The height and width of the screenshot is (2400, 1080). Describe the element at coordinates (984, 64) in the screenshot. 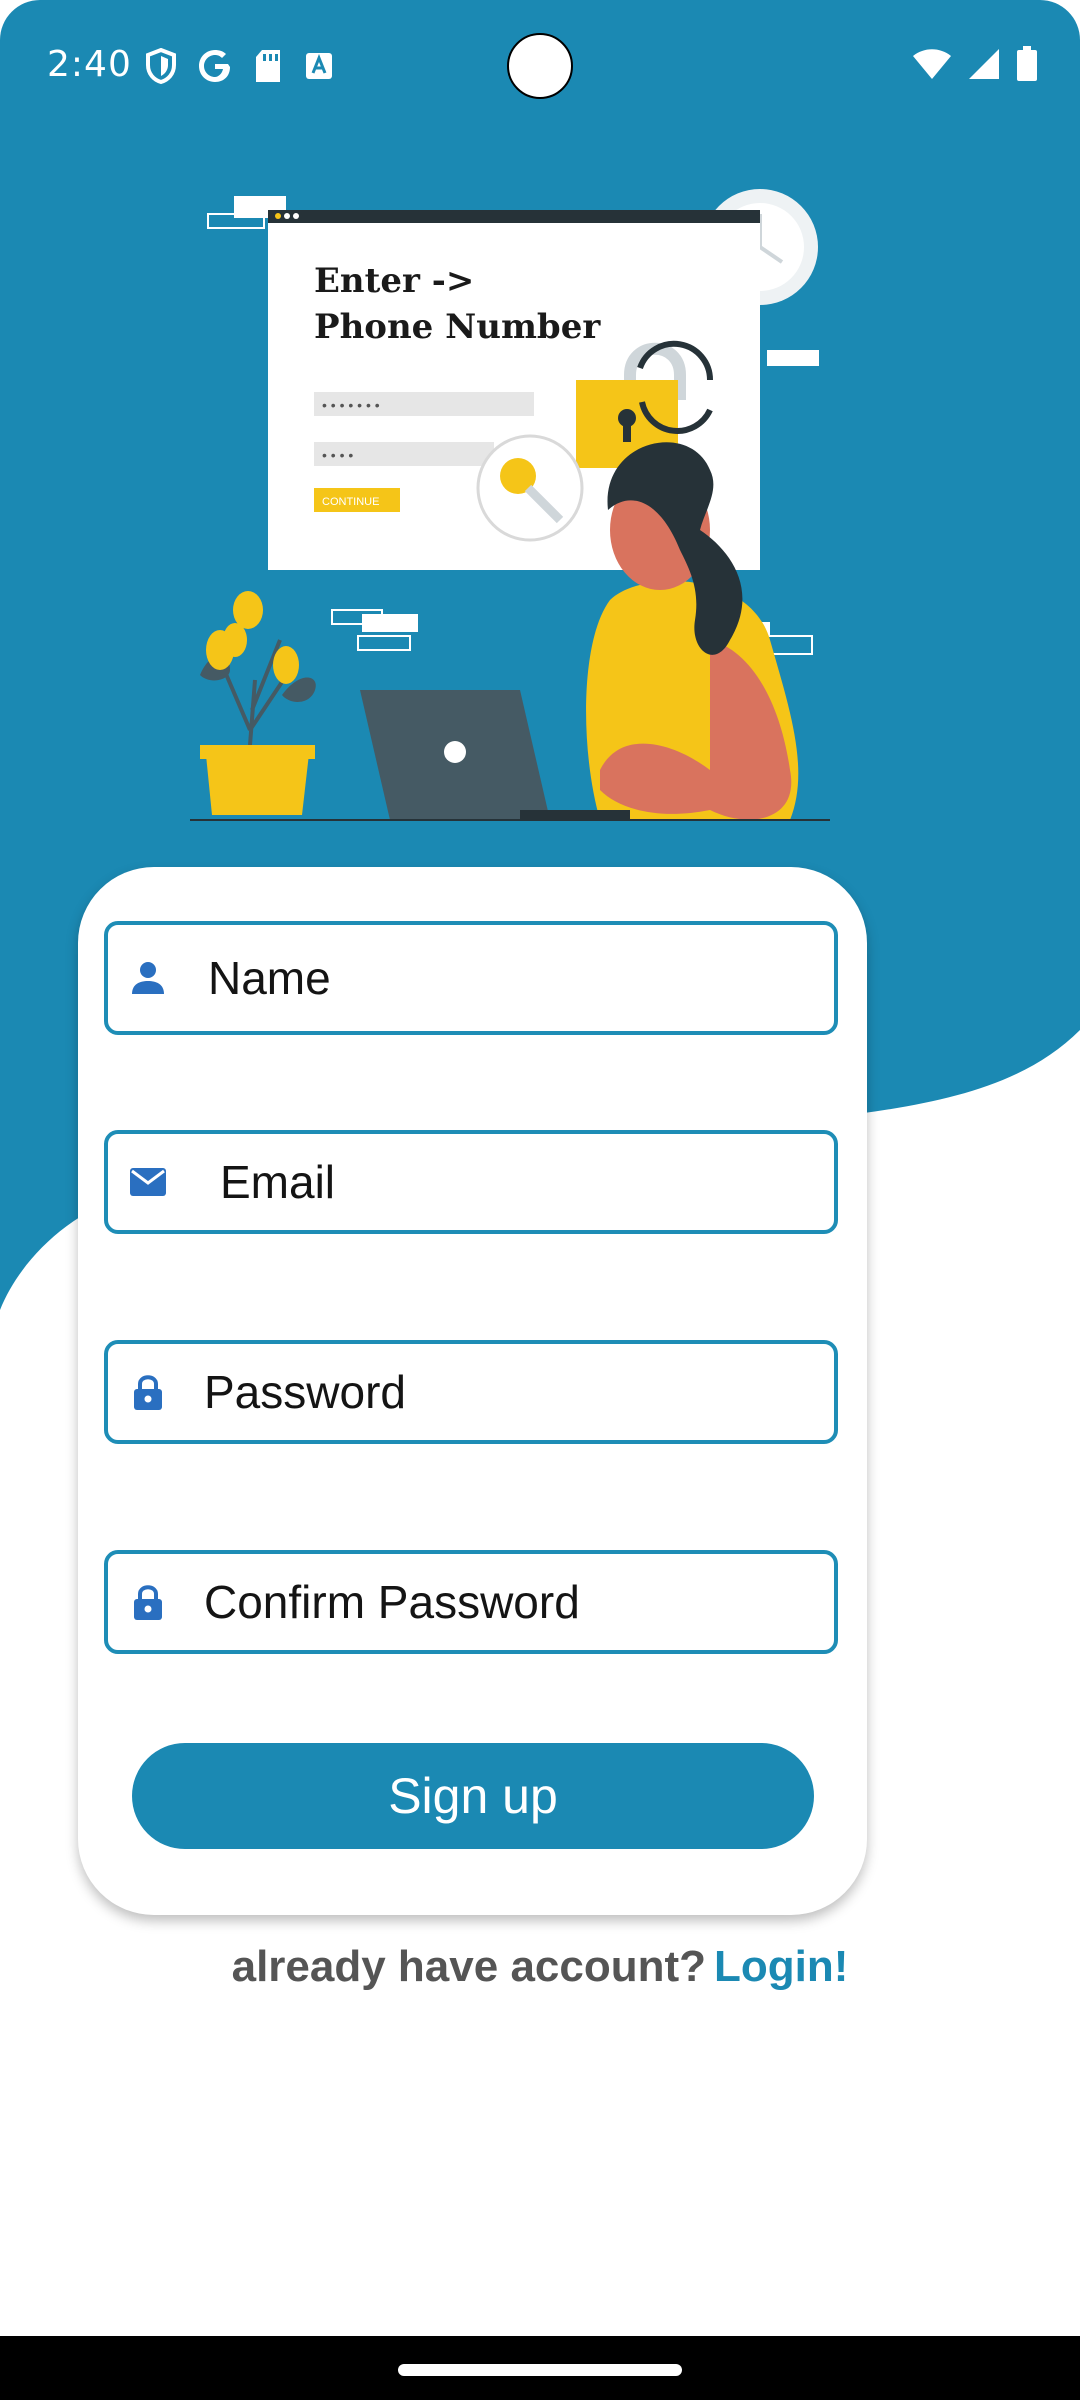

I see `cellular-signal-icon` at that location.